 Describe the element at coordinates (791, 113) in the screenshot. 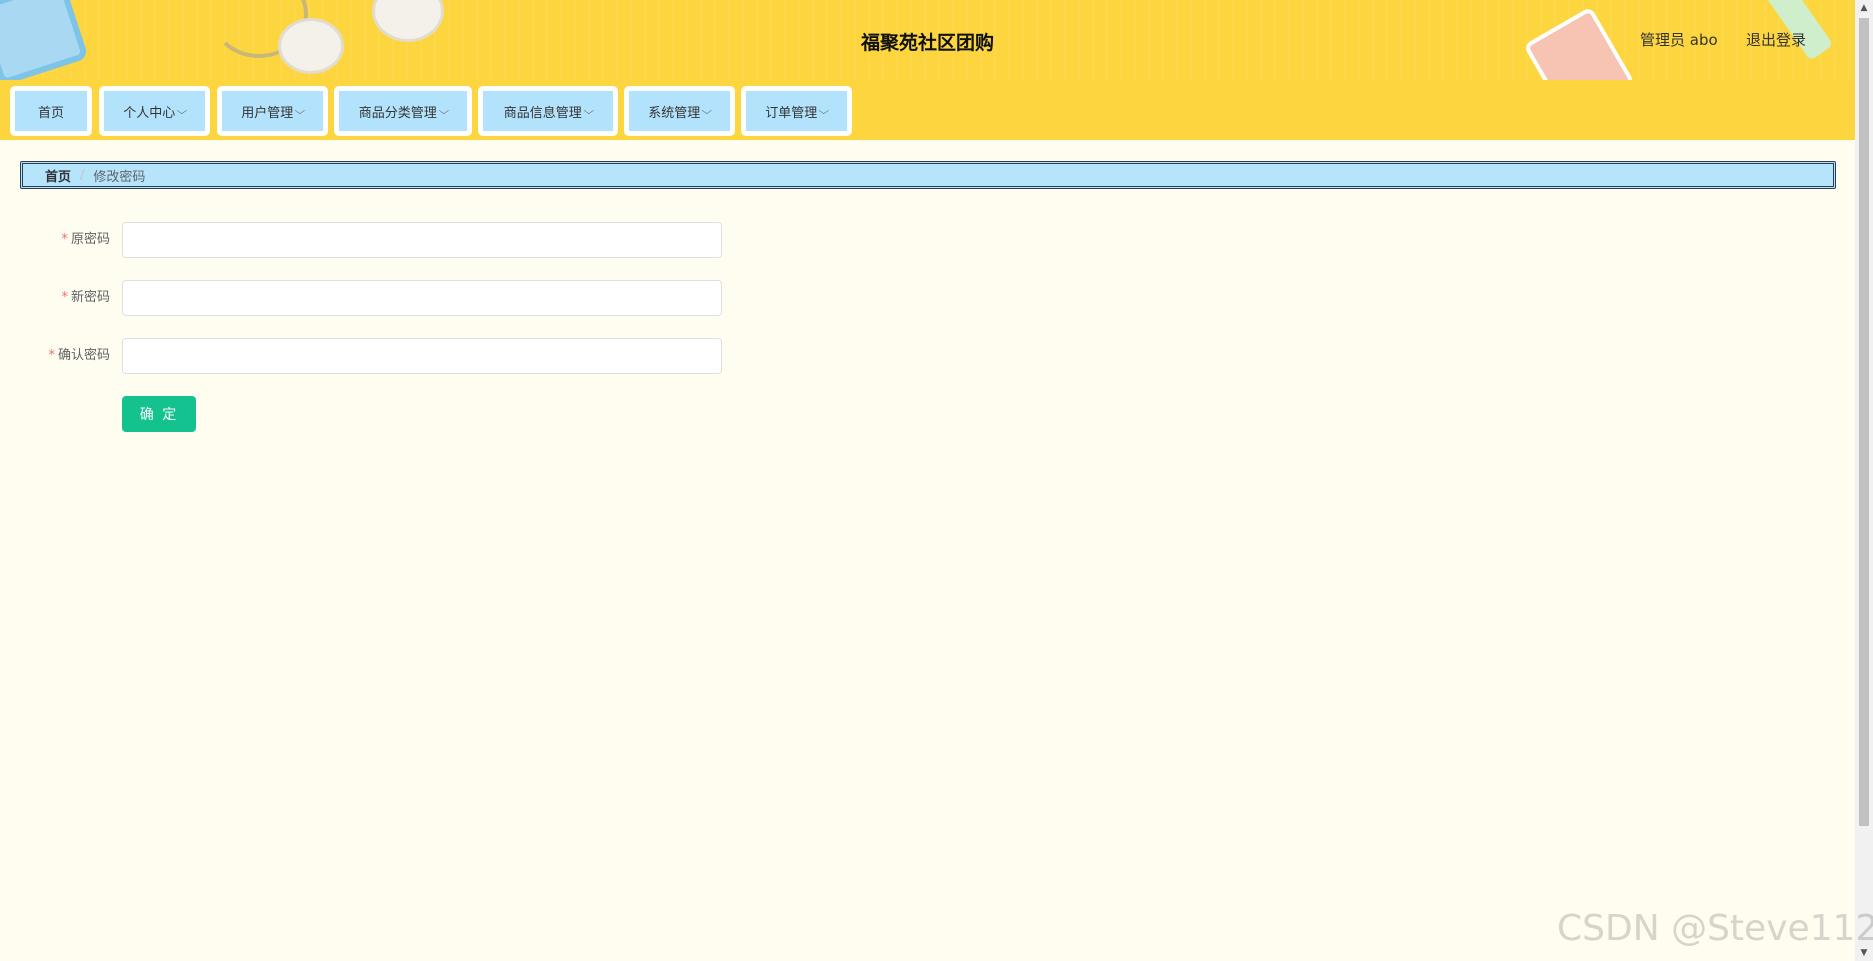

I see `nav-item-label: 订单管理` at that location.